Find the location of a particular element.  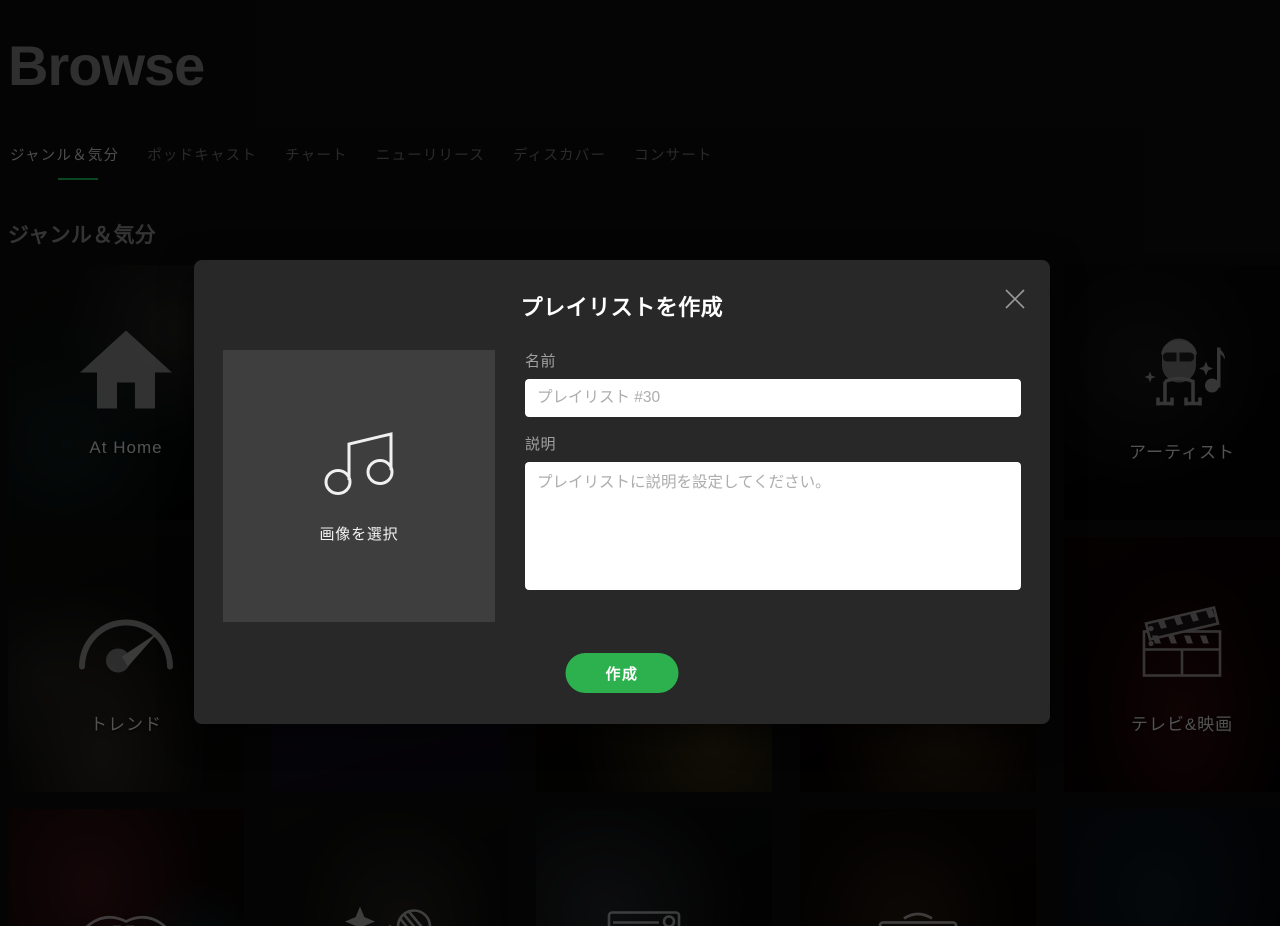

playlist-image-picker: 画像を選択 is located at coordinates (359, 486).